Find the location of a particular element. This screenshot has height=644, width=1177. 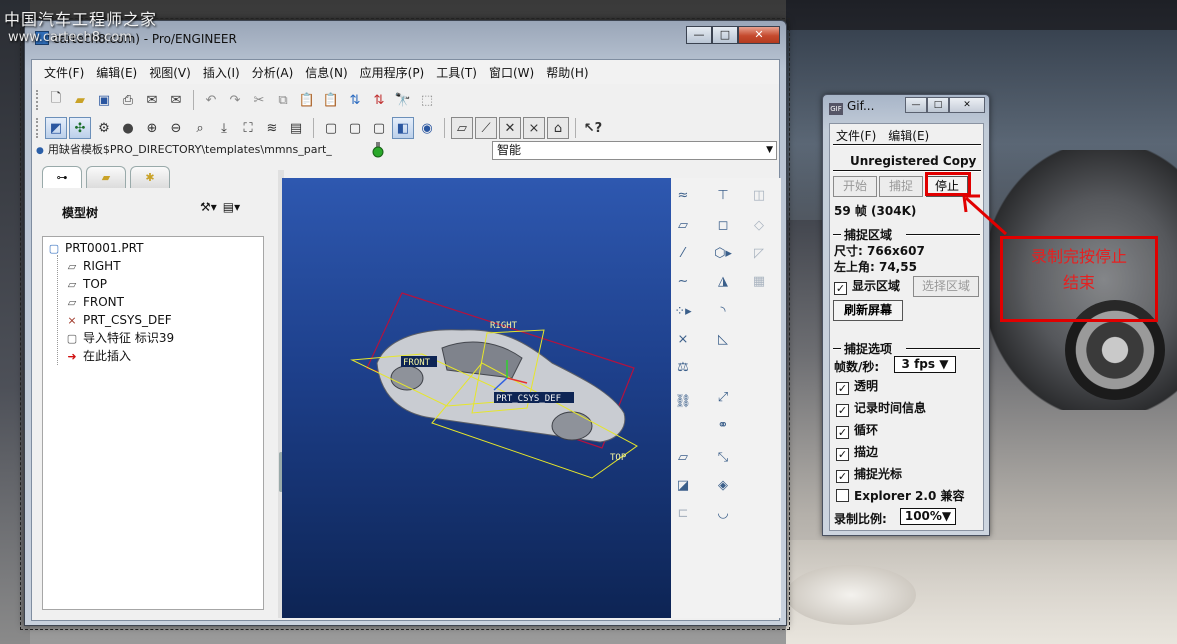

menu-applications: 应用程序(P) is located at coordinates (392, 72).